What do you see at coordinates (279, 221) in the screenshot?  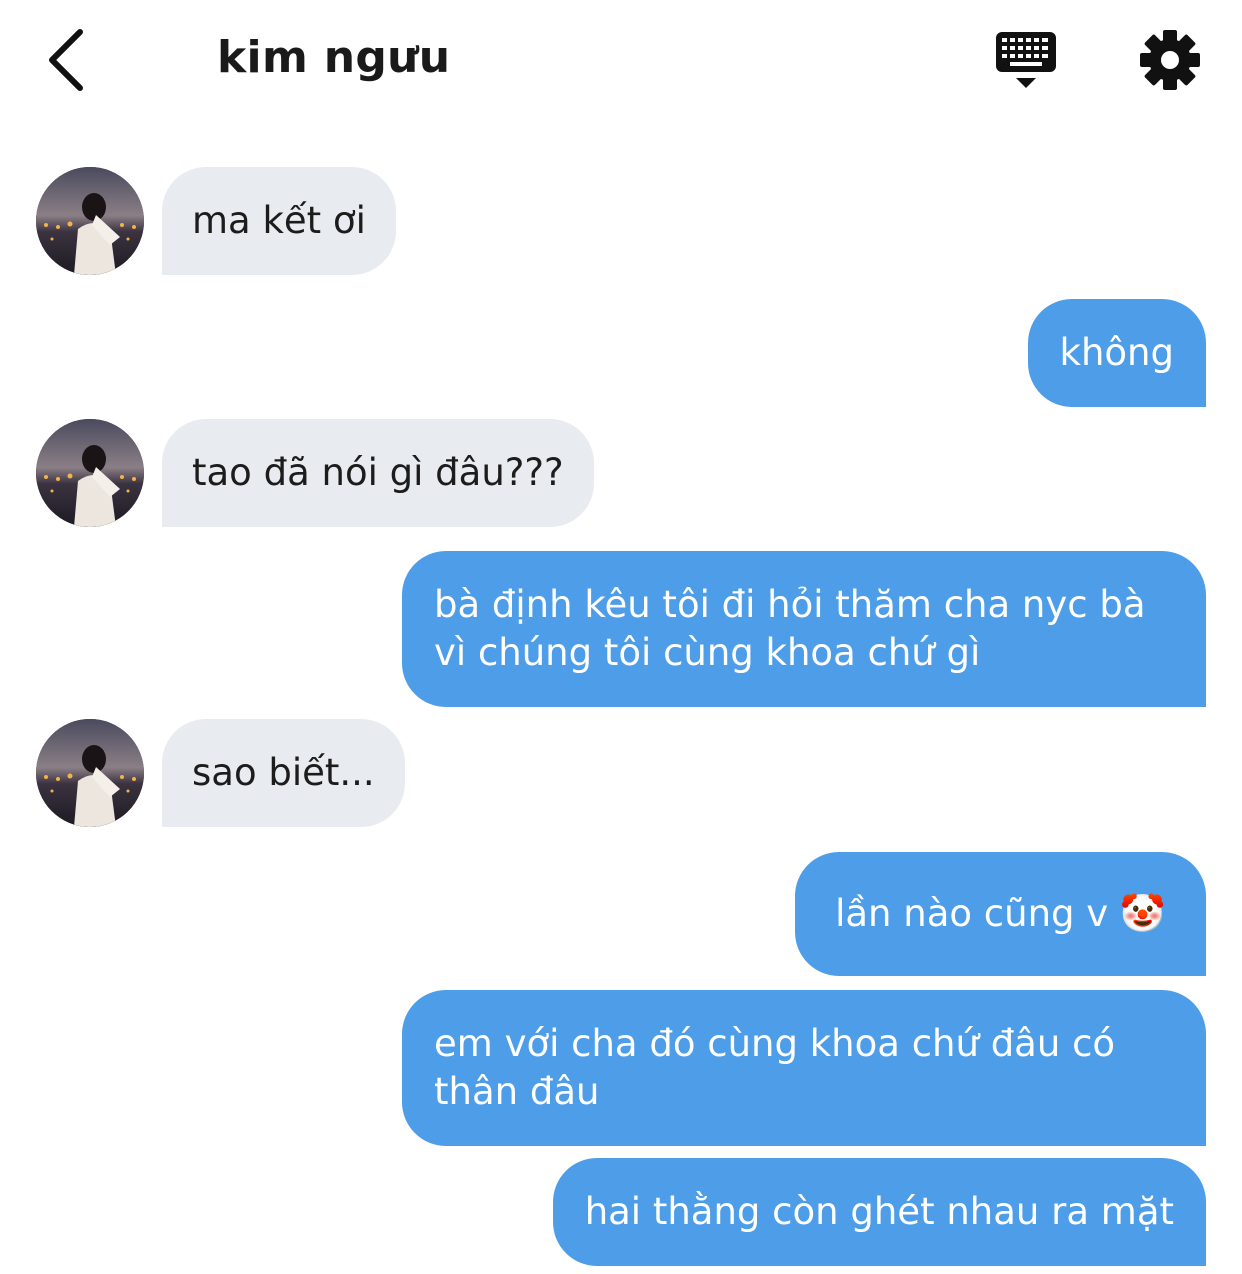 I see `message-bubble-incoming: ma kết ơi` at bounding box center [279, 221].